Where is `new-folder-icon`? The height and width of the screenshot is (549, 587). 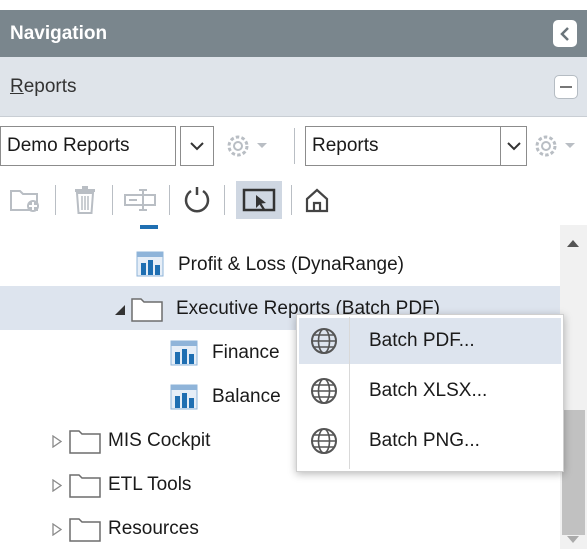 new-folder-icon is located at coordinates (24, 201).